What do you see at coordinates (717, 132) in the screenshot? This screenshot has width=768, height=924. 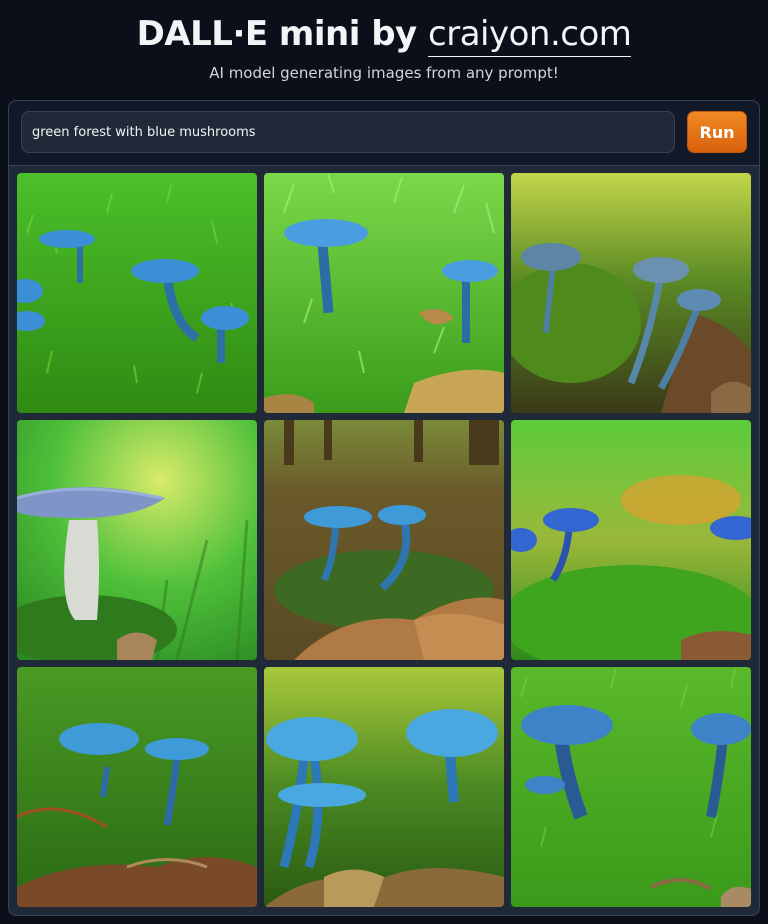 I see `run-button: Run` at bounding box center [717, 132].